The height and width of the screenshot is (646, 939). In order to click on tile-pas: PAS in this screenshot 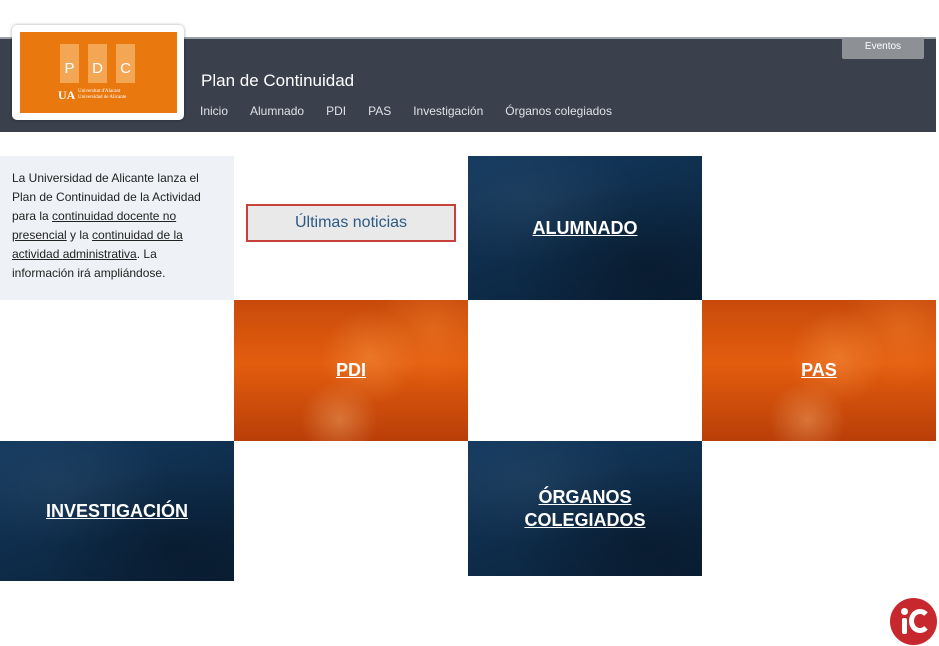, I will do `click(819, 370)`.